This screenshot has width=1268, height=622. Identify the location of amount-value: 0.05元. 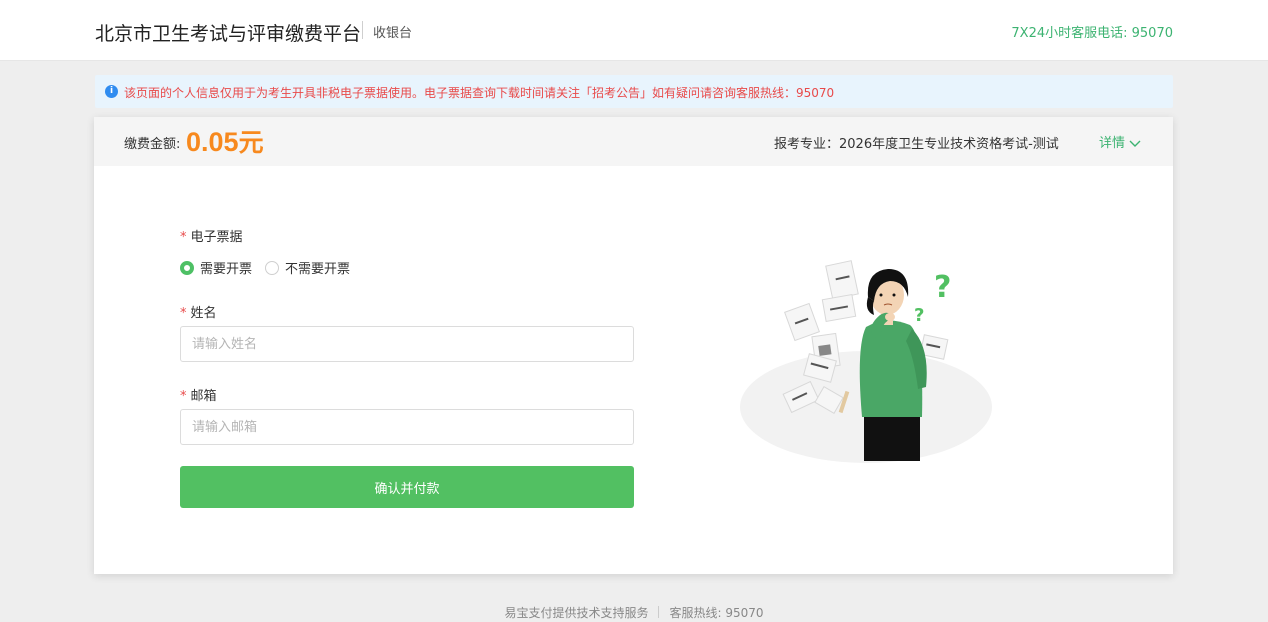
(225, 141).